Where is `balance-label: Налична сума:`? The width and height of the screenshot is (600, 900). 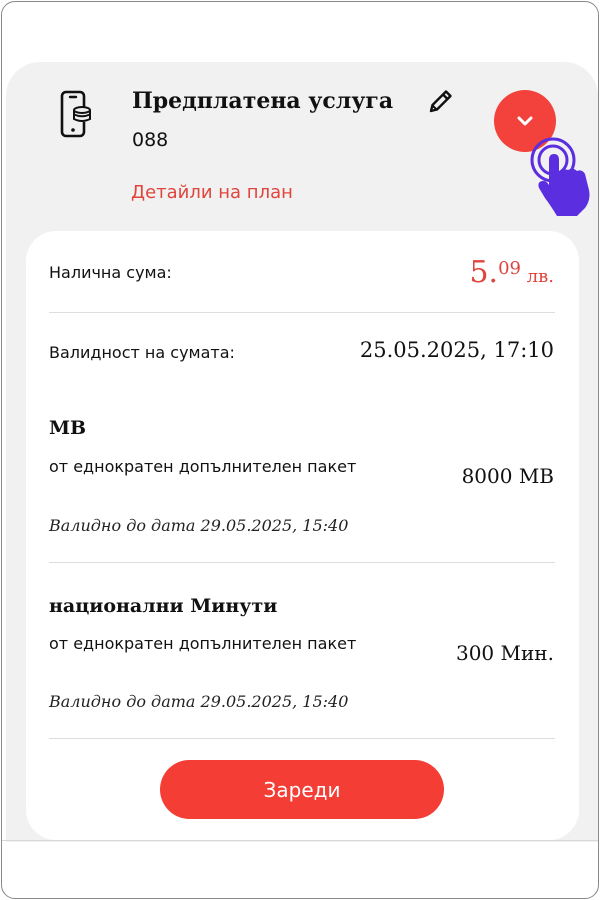
balance-label: Налична сума: is located at coordinates (110, 272).